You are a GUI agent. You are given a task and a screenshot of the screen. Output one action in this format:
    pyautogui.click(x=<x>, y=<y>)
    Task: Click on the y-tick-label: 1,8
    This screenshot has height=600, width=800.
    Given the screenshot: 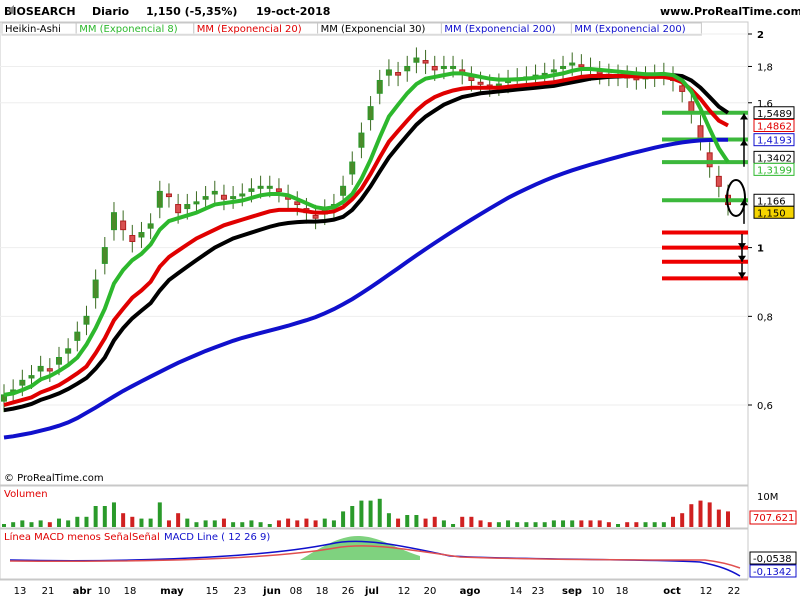 What is the action you would take?
    pyautogui.click(x=765, y=67)
    